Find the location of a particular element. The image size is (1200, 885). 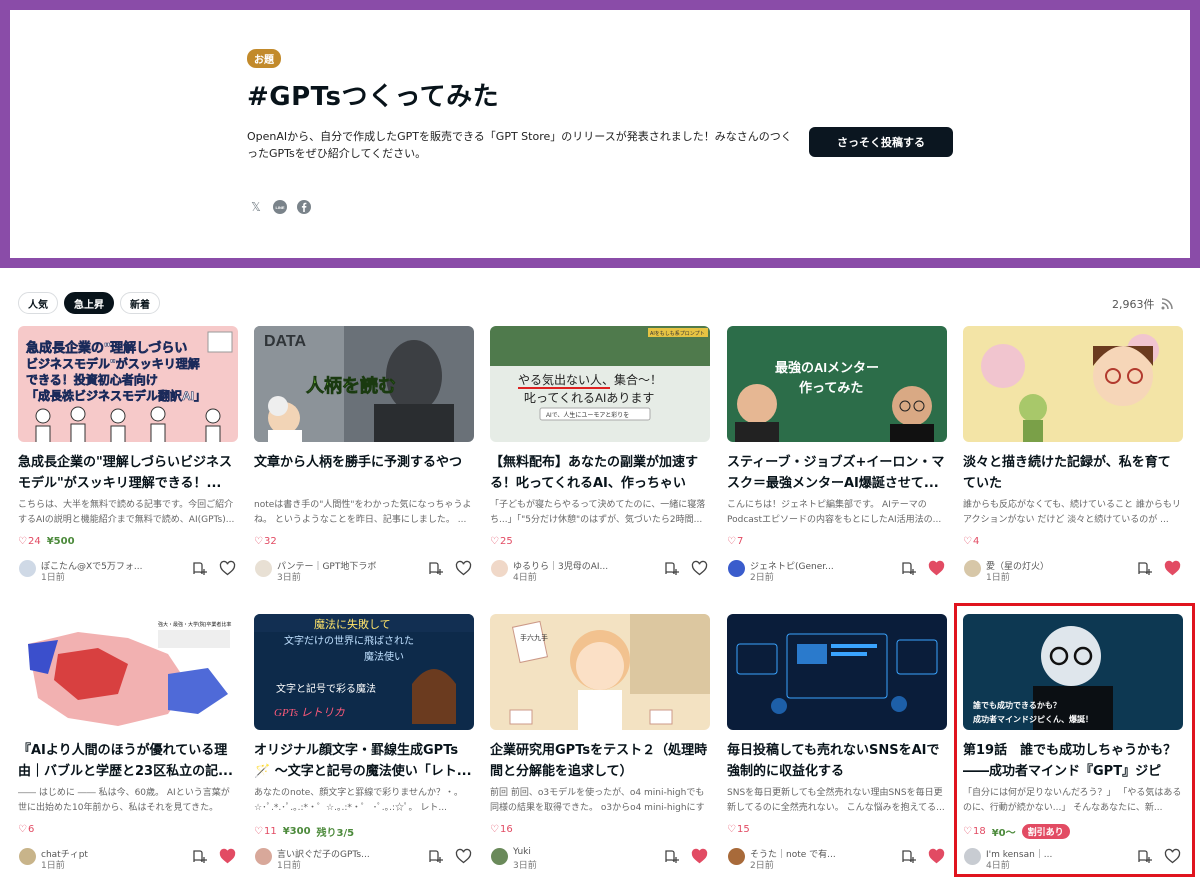

svg-text: できる！投資初心者向け is located at coordinates (92, 379).